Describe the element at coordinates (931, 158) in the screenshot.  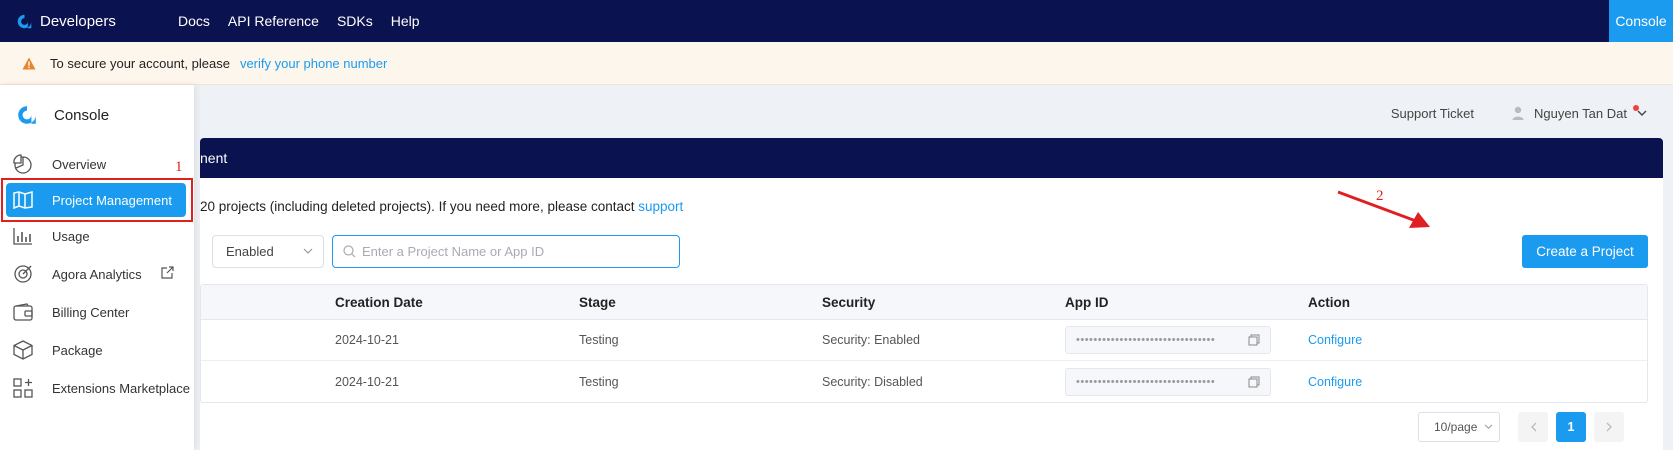
I see `card-header: nent` at that location.